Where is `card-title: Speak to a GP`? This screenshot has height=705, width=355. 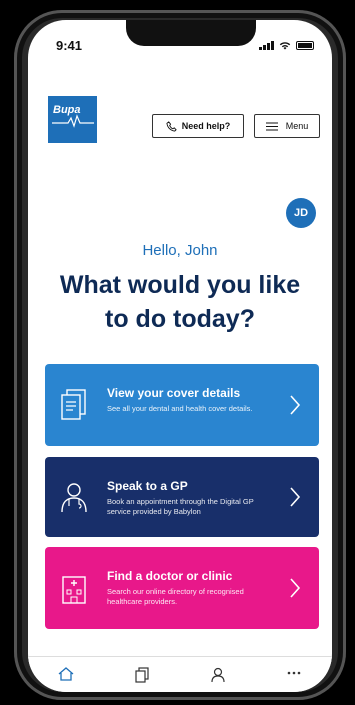 card-title: Speak to a GP is located at coordinates (147, 486).